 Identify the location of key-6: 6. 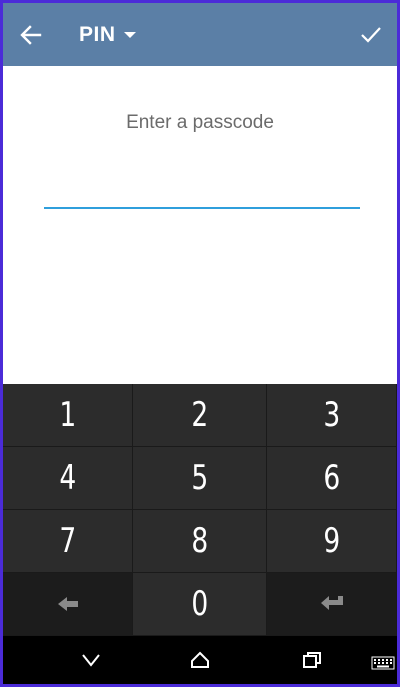
(332, 478).